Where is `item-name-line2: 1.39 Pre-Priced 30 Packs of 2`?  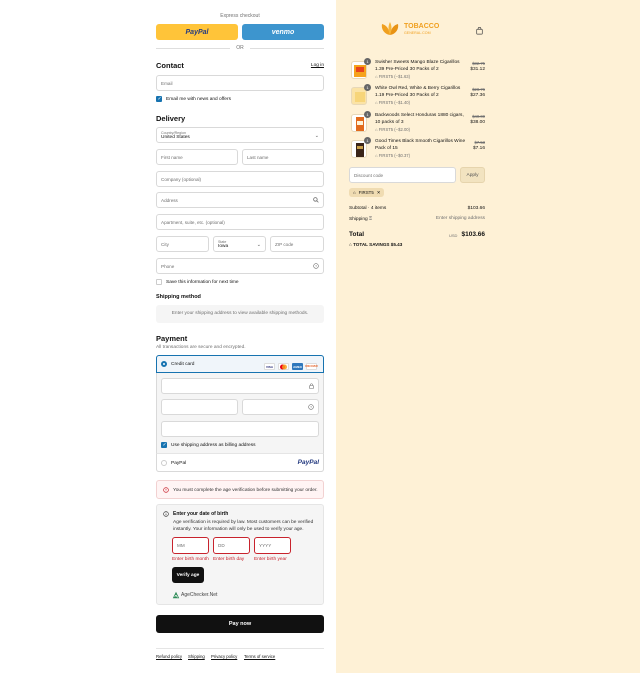 item-name-line2: 1.39 Pre-Priced 30 Packs of 2 is located at coordinates (407, 69).